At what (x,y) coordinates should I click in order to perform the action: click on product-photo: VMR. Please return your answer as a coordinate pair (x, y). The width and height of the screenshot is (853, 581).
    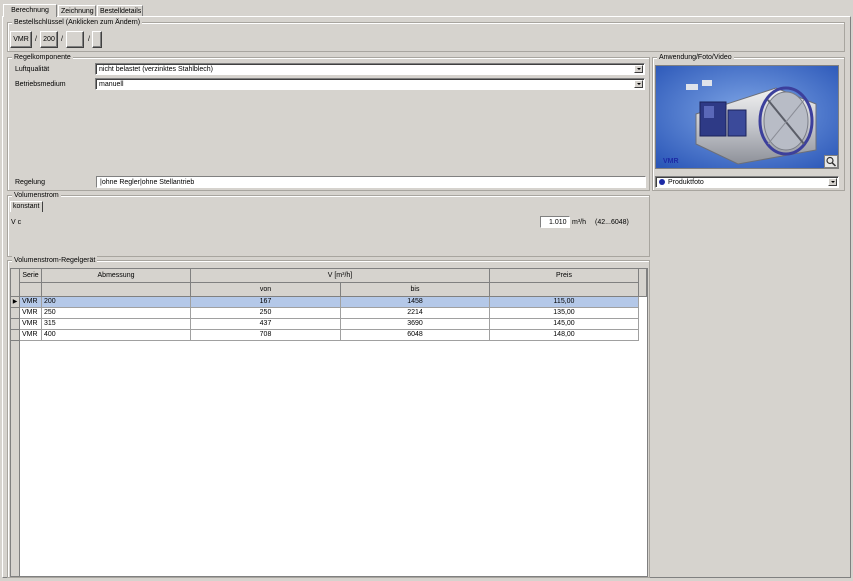
    Looking at the image, I should click on (747, 117).